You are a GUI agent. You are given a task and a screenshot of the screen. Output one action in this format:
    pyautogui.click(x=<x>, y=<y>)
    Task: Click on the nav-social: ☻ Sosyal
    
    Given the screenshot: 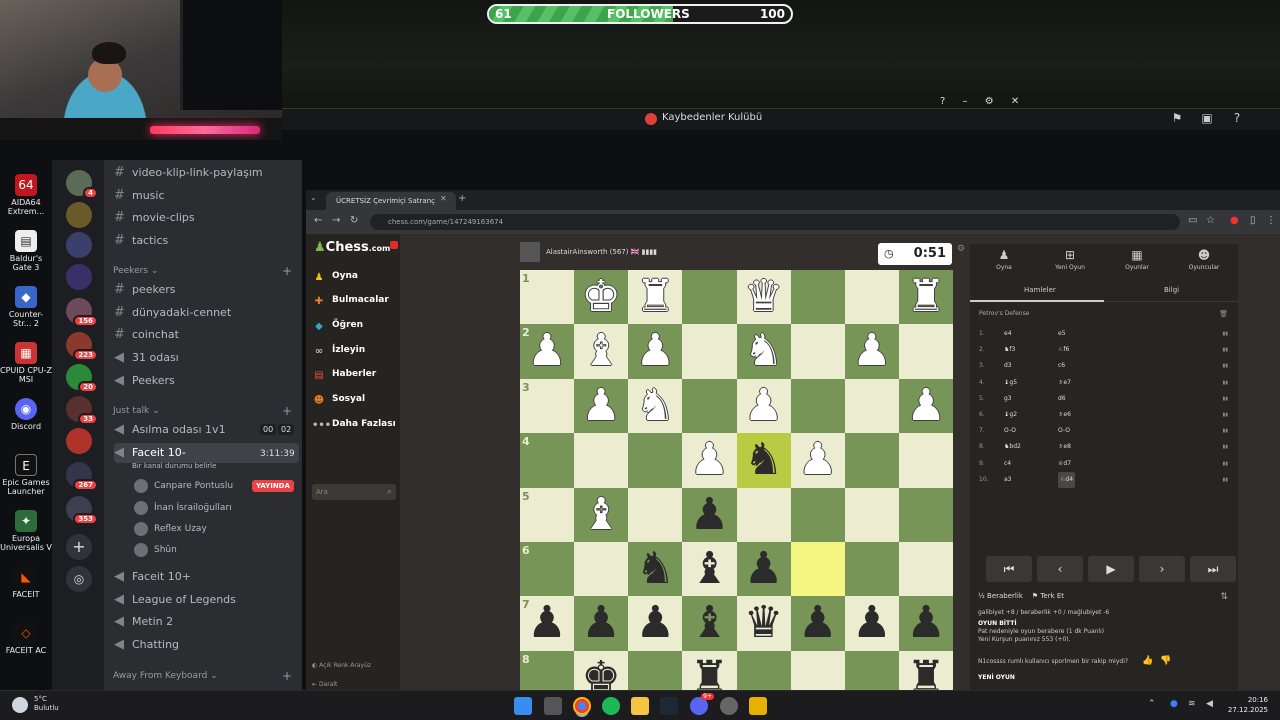 What is the action you would take?
    pyautogui.click(x=355, y=399)
    